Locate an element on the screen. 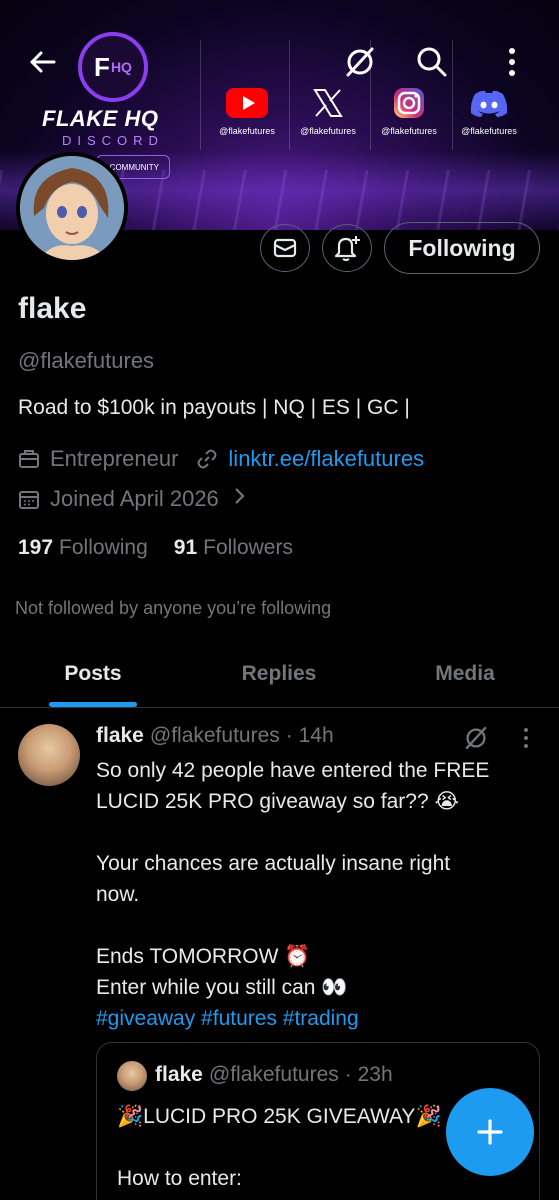  banner-brand-title: FLAKE HQ is located at coordinates (100, 118).